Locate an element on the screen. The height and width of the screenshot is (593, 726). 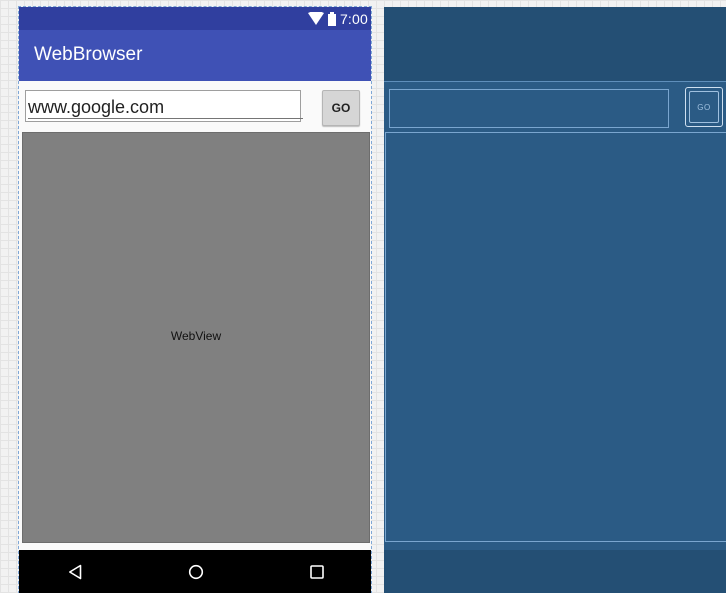
blueprint-divider-top is located at coordinates (555, 81).